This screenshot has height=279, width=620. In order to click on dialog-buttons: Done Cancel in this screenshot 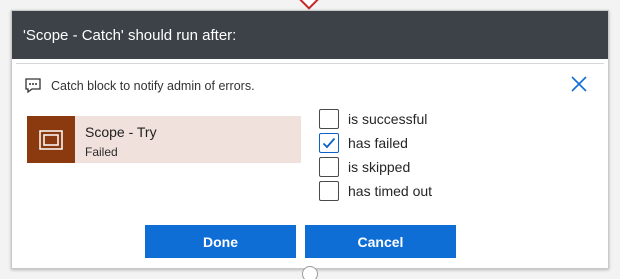, I will do `click(305, 241)`.